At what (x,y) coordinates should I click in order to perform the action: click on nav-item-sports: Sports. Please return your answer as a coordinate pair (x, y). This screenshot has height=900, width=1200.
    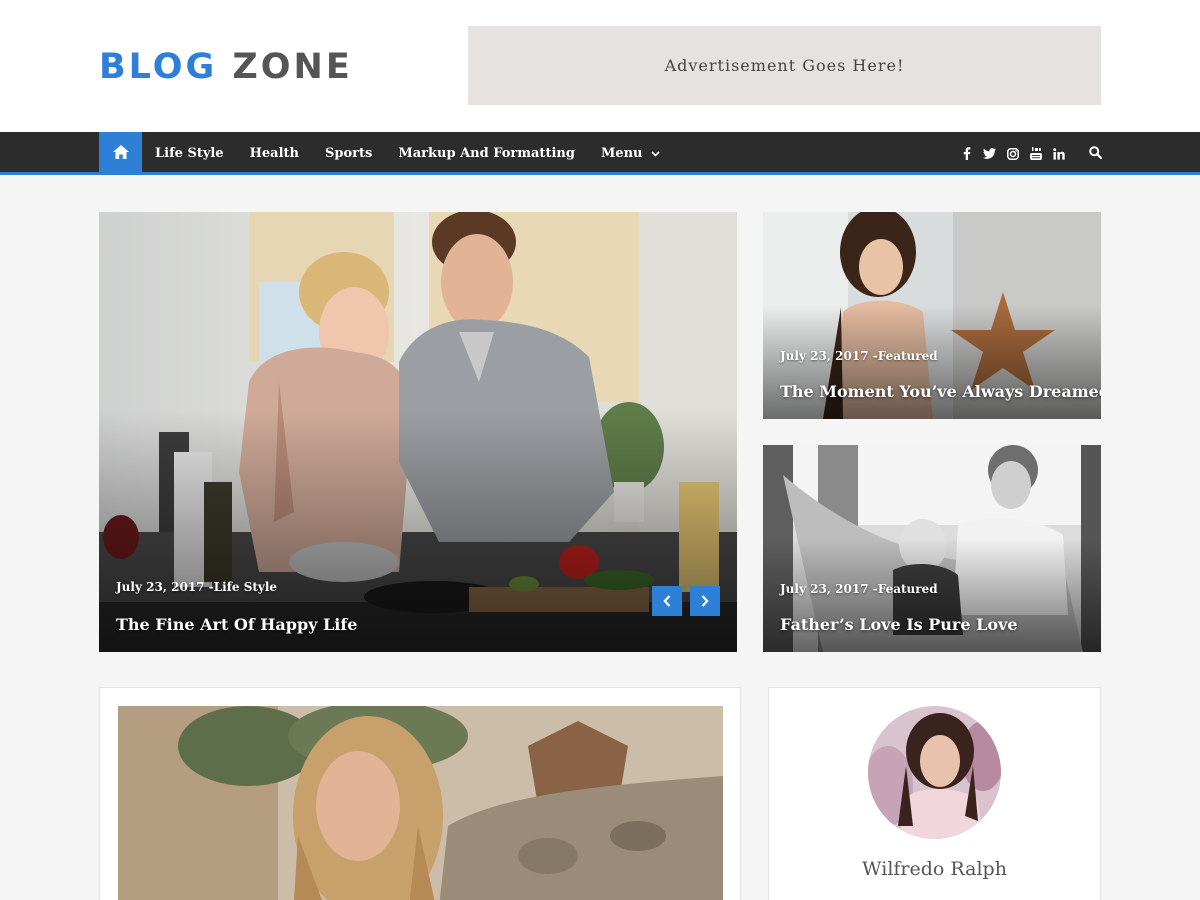
    Looking at the image, I should click on (348, 153).